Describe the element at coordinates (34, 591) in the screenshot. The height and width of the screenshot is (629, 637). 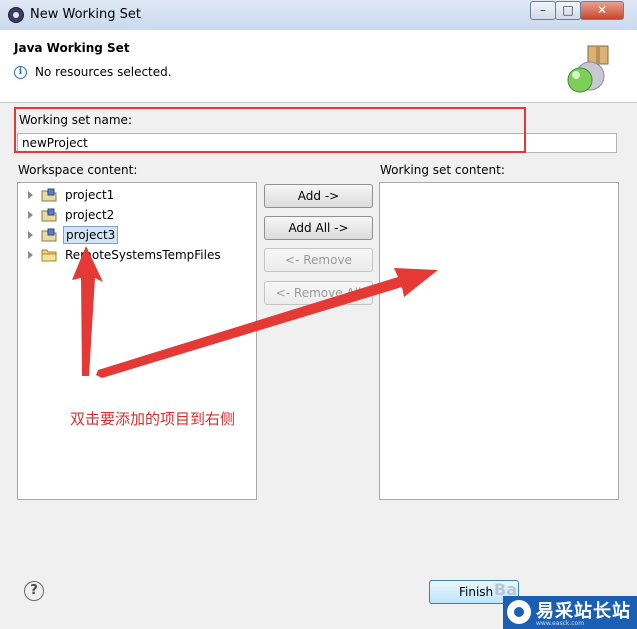
I see `help-icon: ?` at that location.